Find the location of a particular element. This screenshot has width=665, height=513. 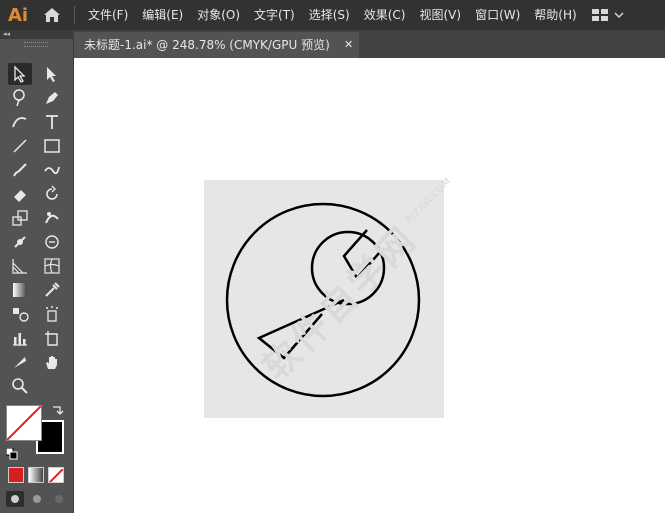

menu-object: 对象(O) is located at coordinates (218, 15).